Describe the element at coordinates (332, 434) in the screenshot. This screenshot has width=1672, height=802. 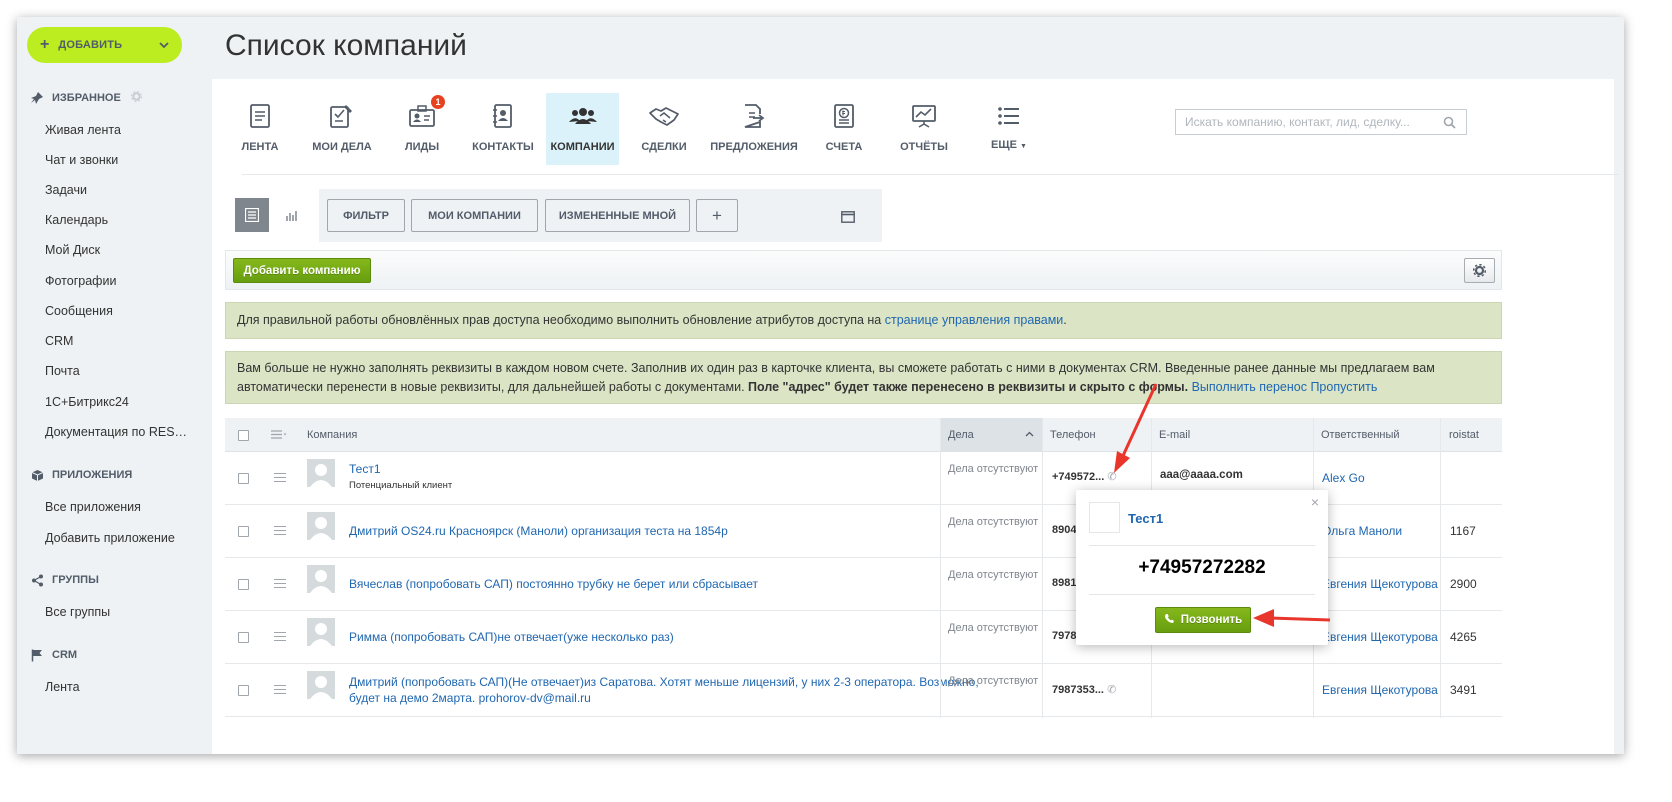
I see `header-company: Компания` at that location.